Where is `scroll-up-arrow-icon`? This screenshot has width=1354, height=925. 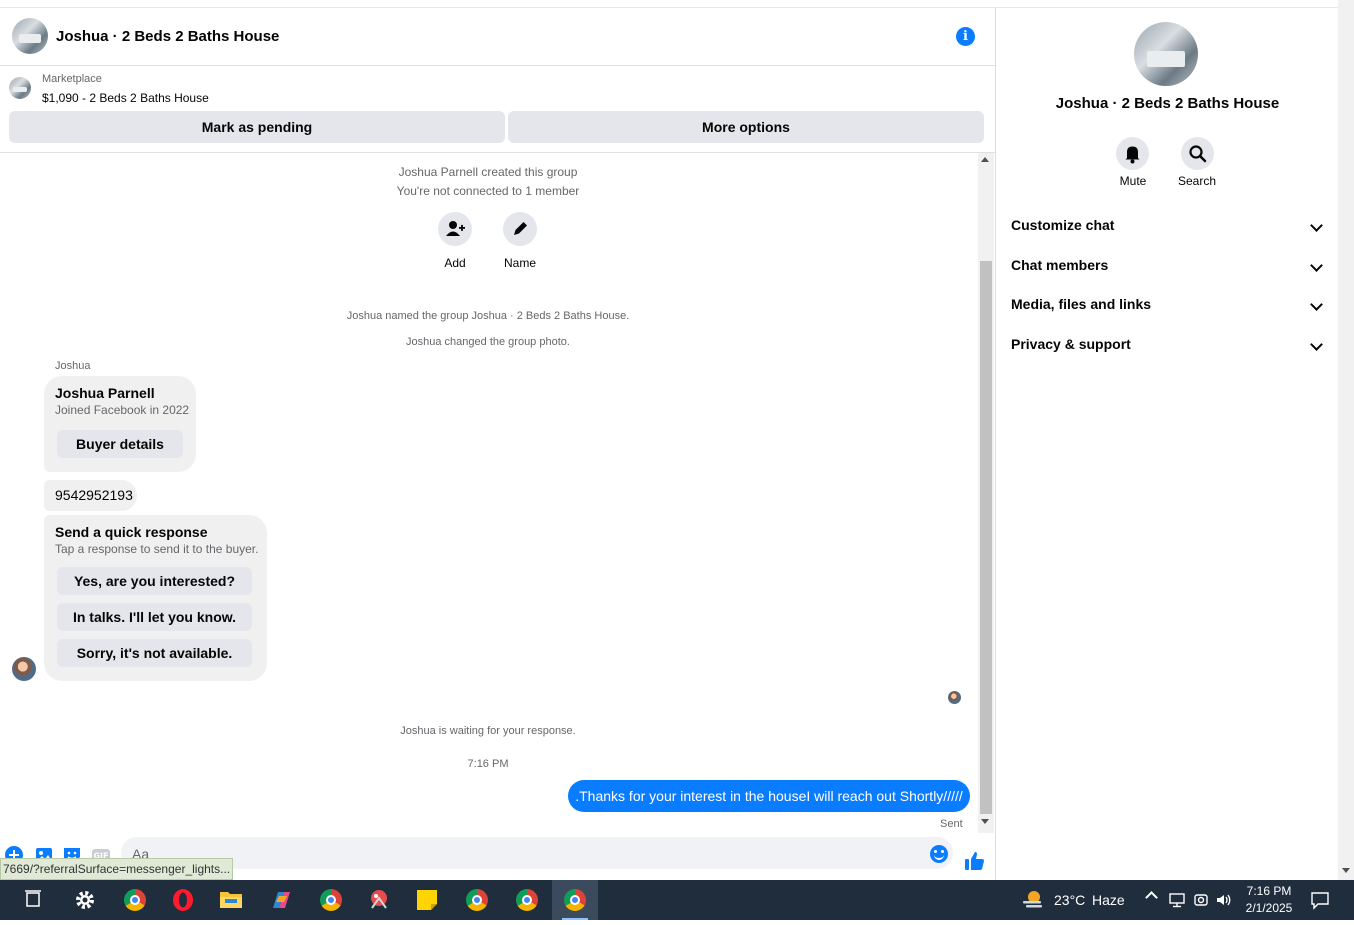 scroll-up-arrow-icon is located at coordinates (985, 159).